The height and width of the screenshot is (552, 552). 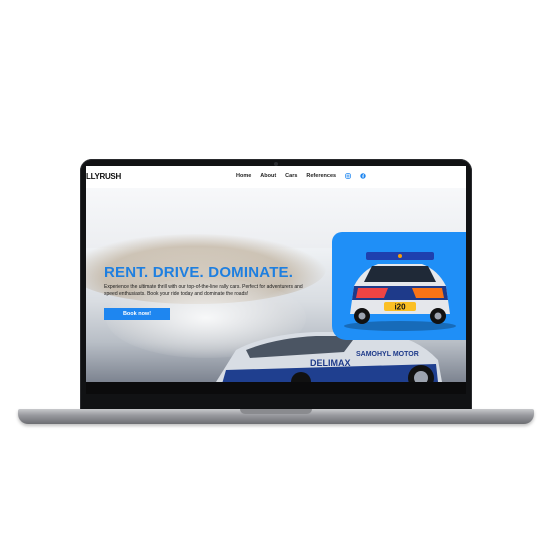 What do you see at coordinates (301, 176) in the screenshot?
I see `nav-links: Home About Cars References` at bounding box center [301, 176].